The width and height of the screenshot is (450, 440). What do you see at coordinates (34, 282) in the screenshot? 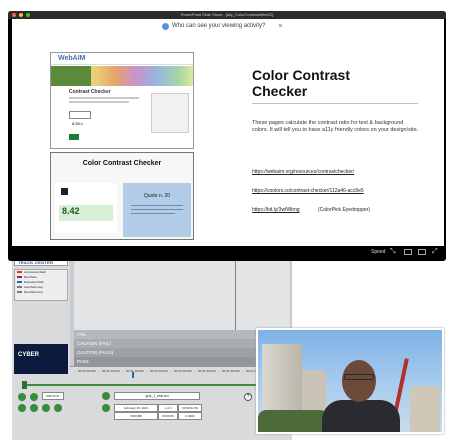
I see `legend-label: Extended flash` at bounding box center [34, 282].